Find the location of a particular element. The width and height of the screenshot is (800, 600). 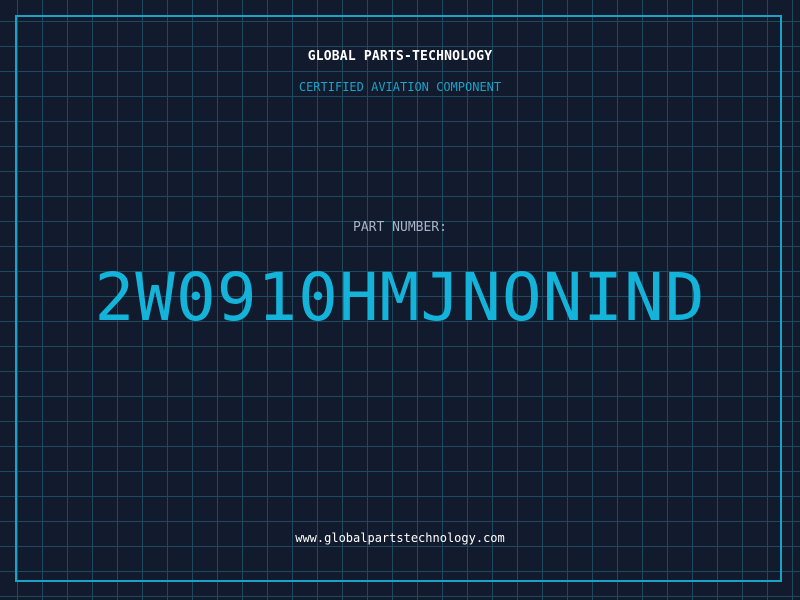

brand-title: GLOBAL PARTS-TECHNOLOGY is located at coordinates (400, 56).